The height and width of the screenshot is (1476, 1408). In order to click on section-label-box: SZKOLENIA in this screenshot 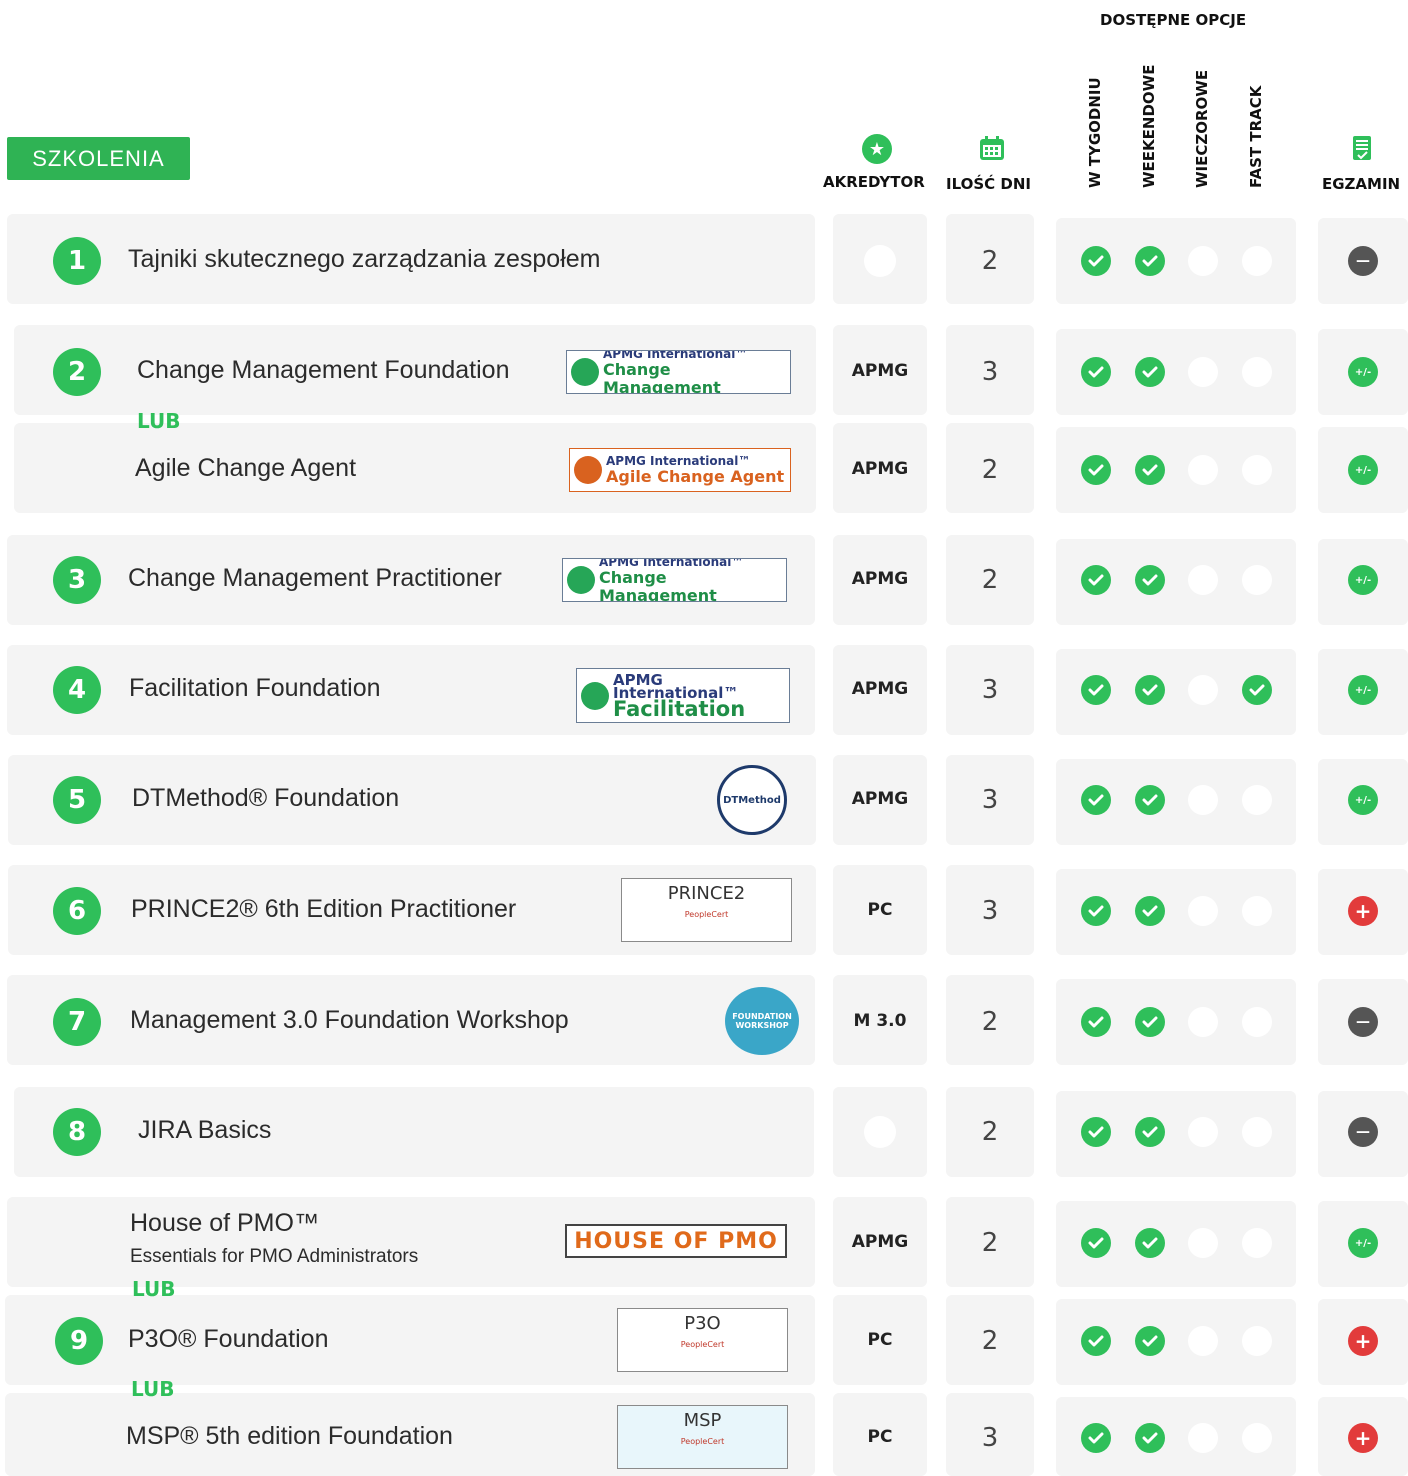, I will do `click(98, 158)`.